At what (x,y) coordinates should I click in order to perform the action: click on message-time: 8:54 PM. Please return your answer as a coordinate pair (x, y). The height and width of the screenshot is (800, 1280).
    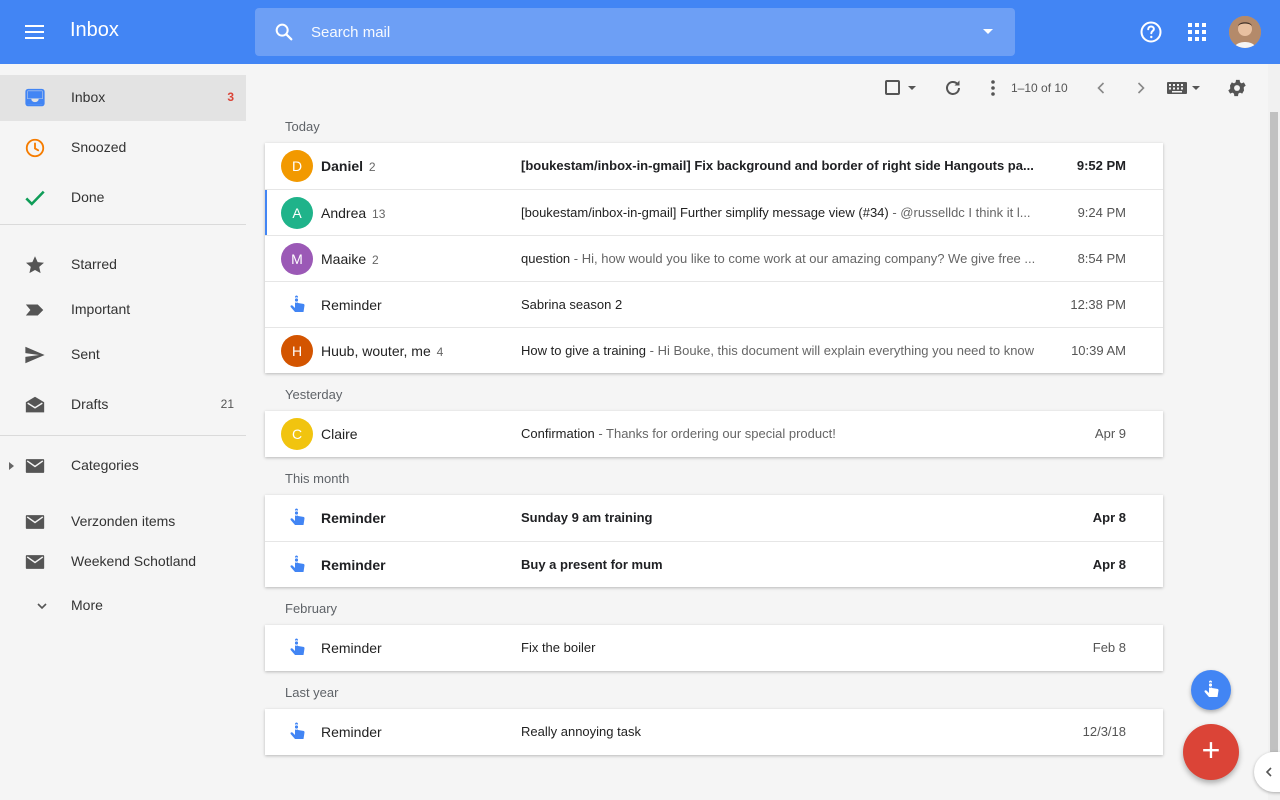
    Looking at the image, I should click on (1101, 258).